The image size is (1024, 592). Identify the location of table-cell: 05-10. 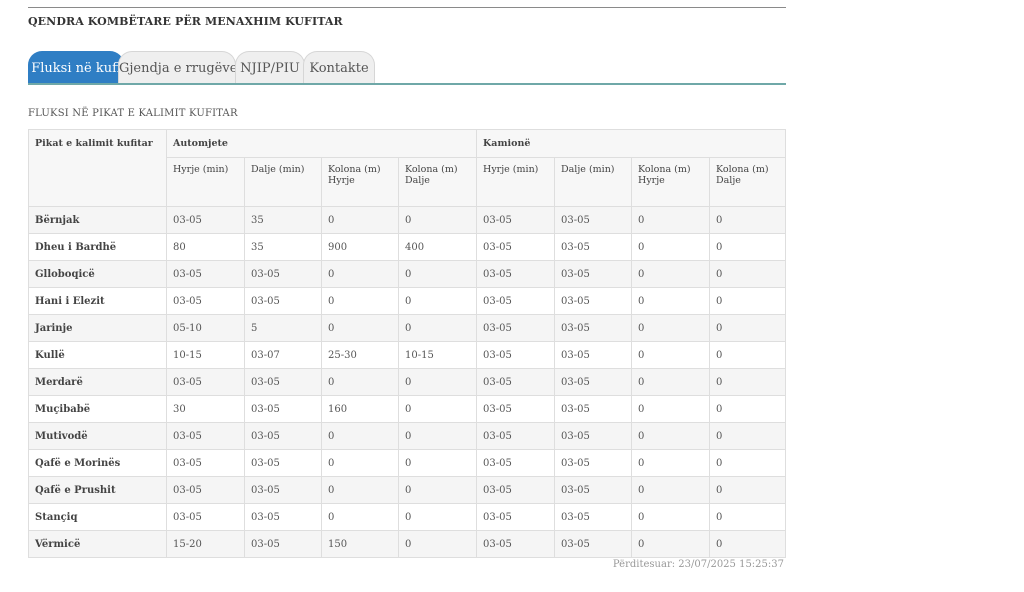
(205, 328).